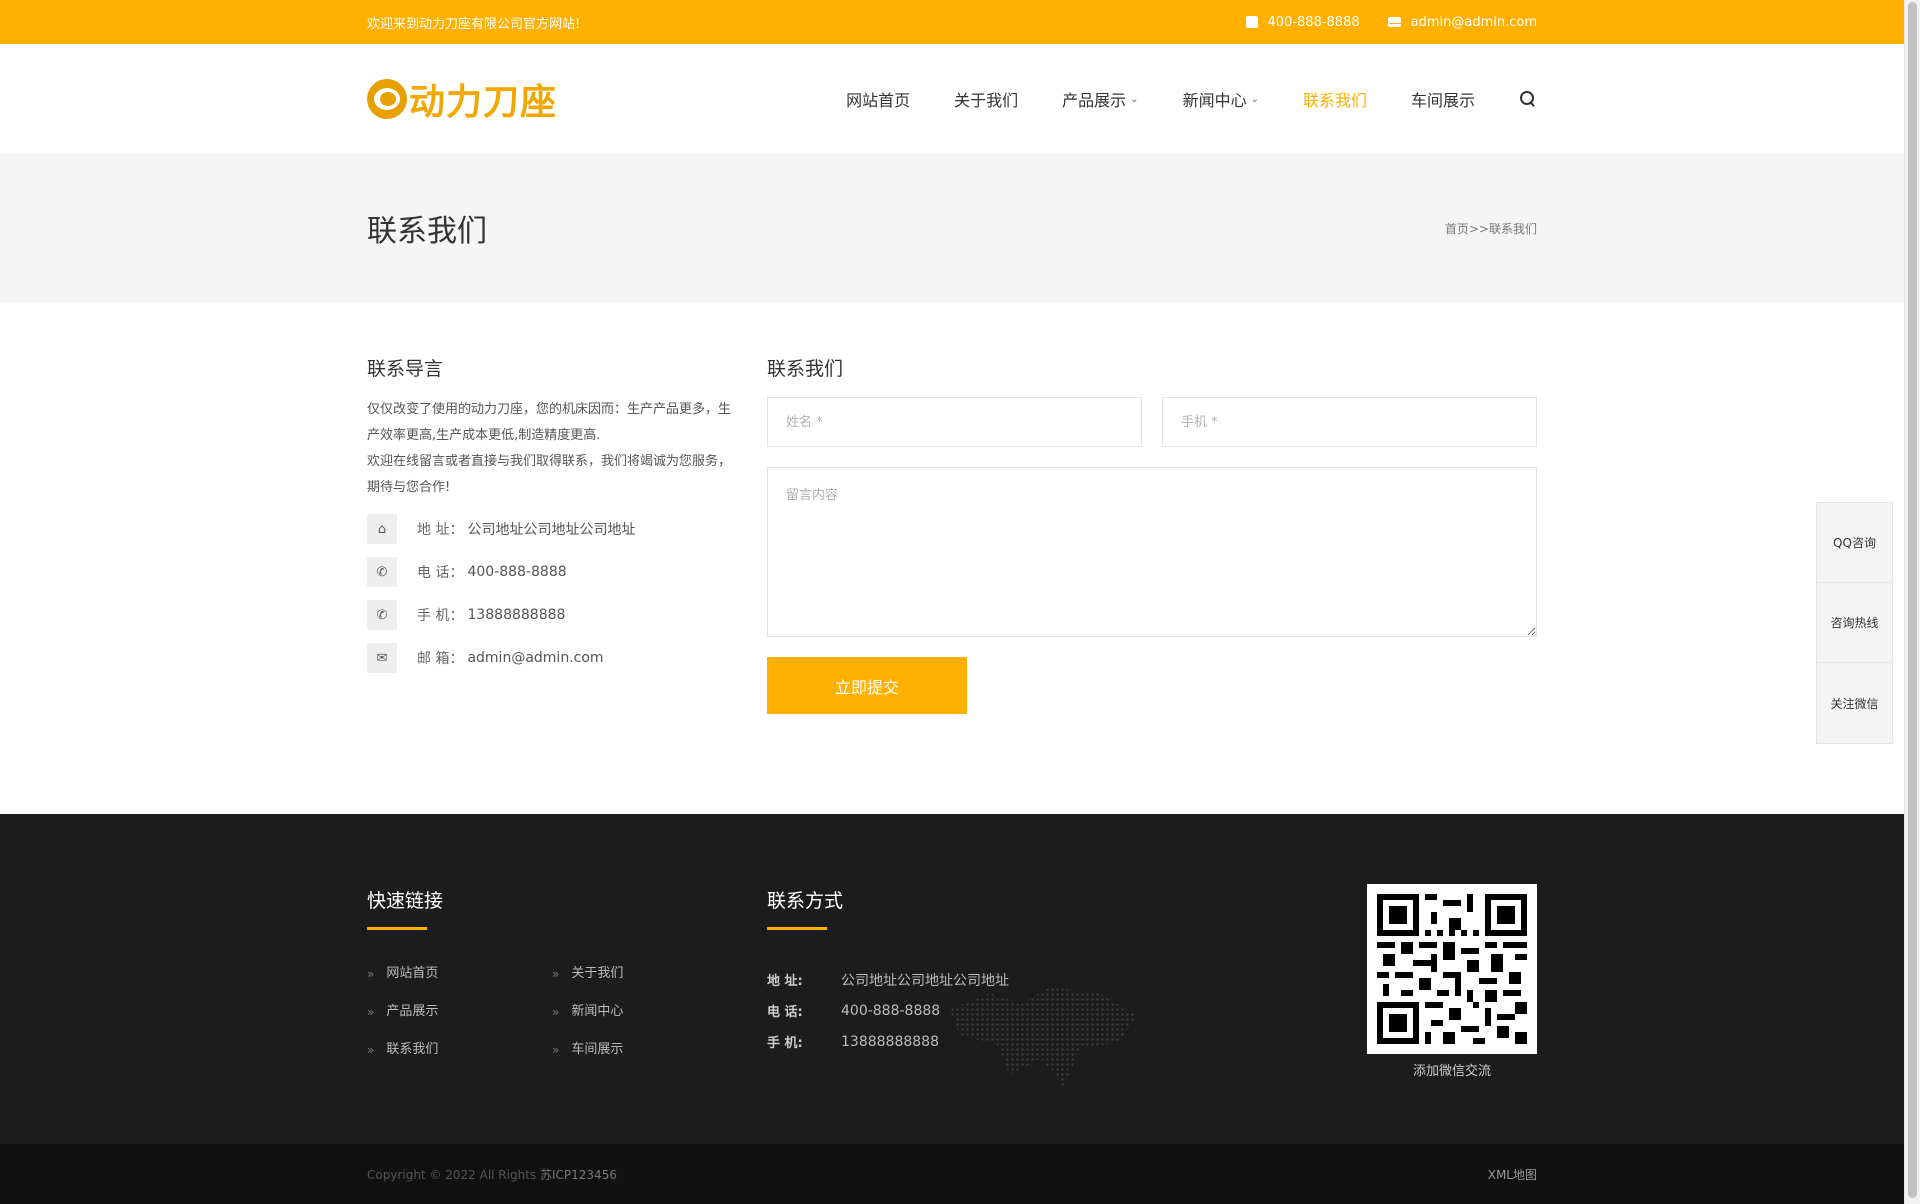 The height and width of the screenshot is (1204, 1920). I want to click on chevron-down-icon: ⌄, so click(1134, 99).